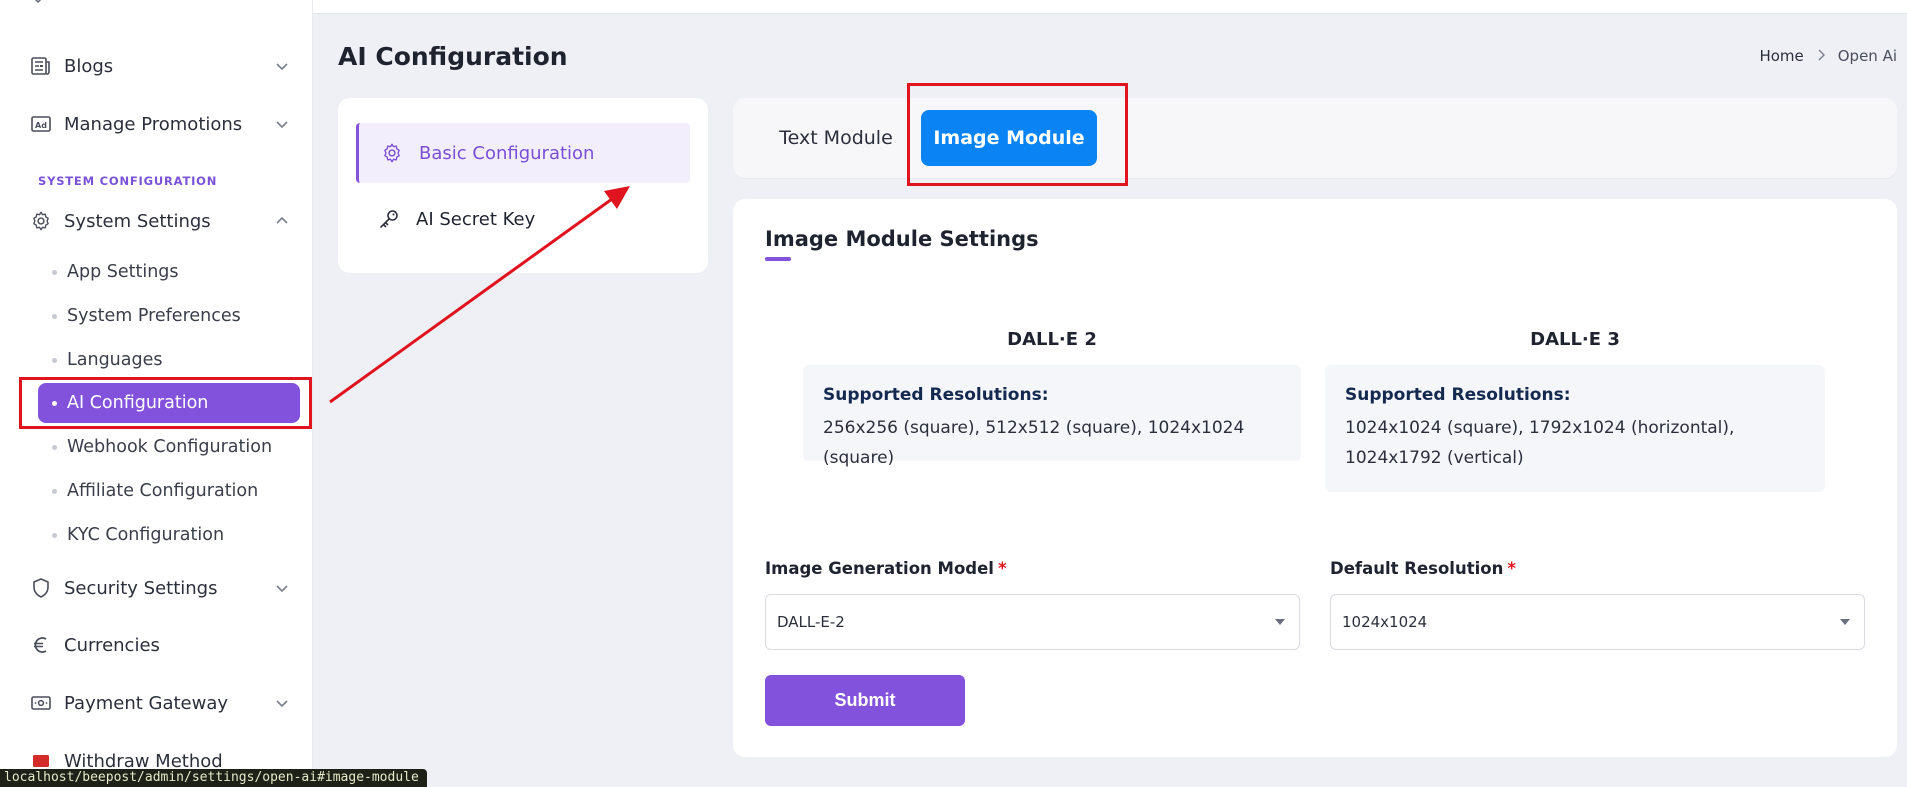  What do you see at coordinates (170, 447) in the screenshot?
I see `sidebar-subitem-label: Webhook Configuration` at bounding box center [170, 447].